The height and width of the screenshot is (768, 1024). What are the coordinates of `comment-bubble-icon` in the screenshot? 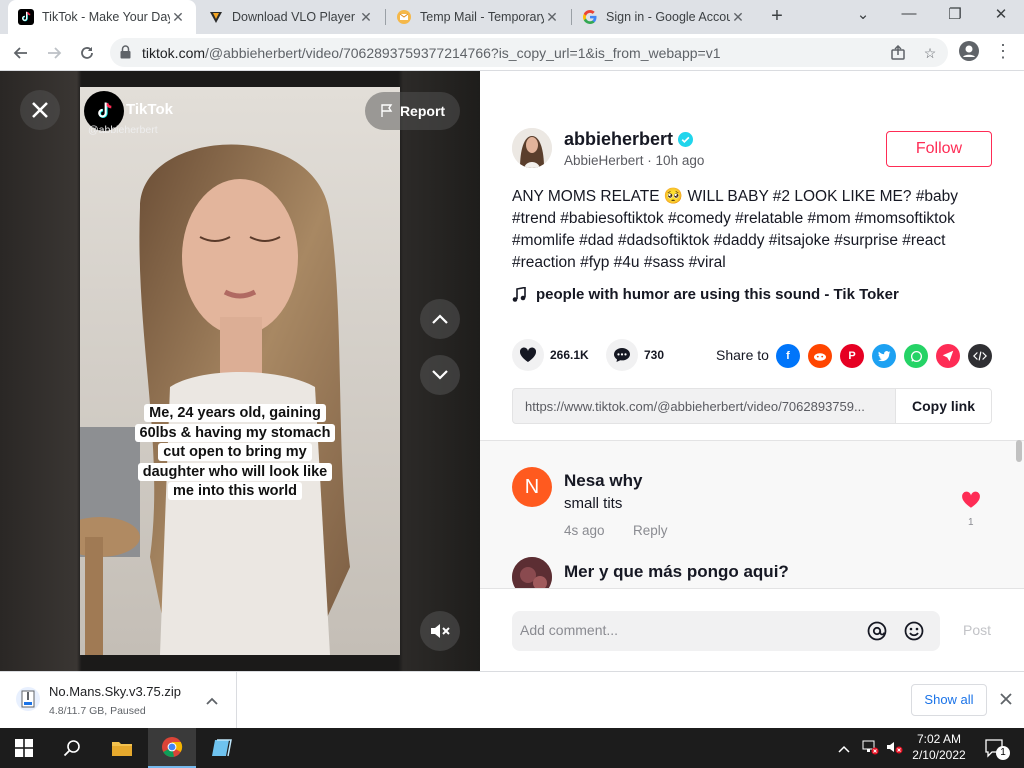 It's located at (622, 355).